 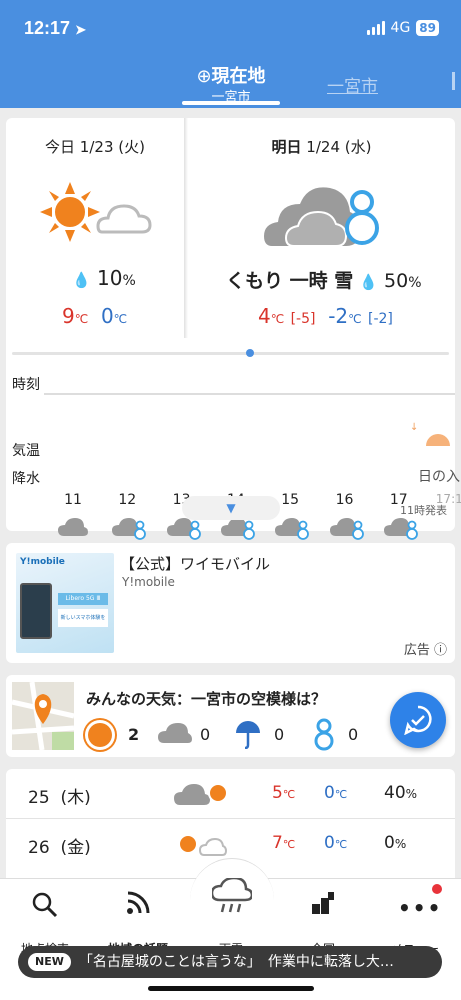 What do you see at coordinates (353, 734) in the screenshot?
I see `snow-count: 0` at bounding box center [353, 734].